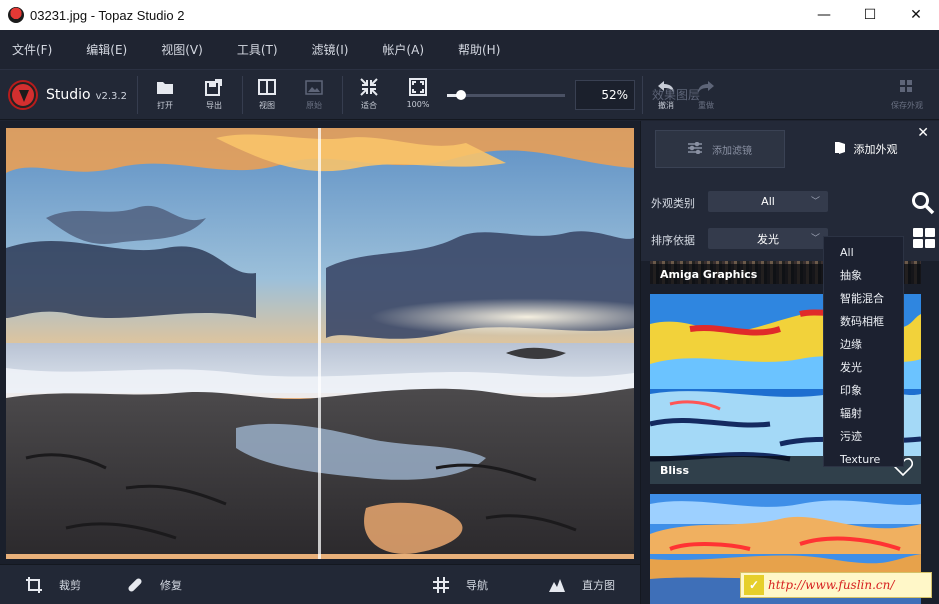  I want to click on redo-icon, so click(706, 87).